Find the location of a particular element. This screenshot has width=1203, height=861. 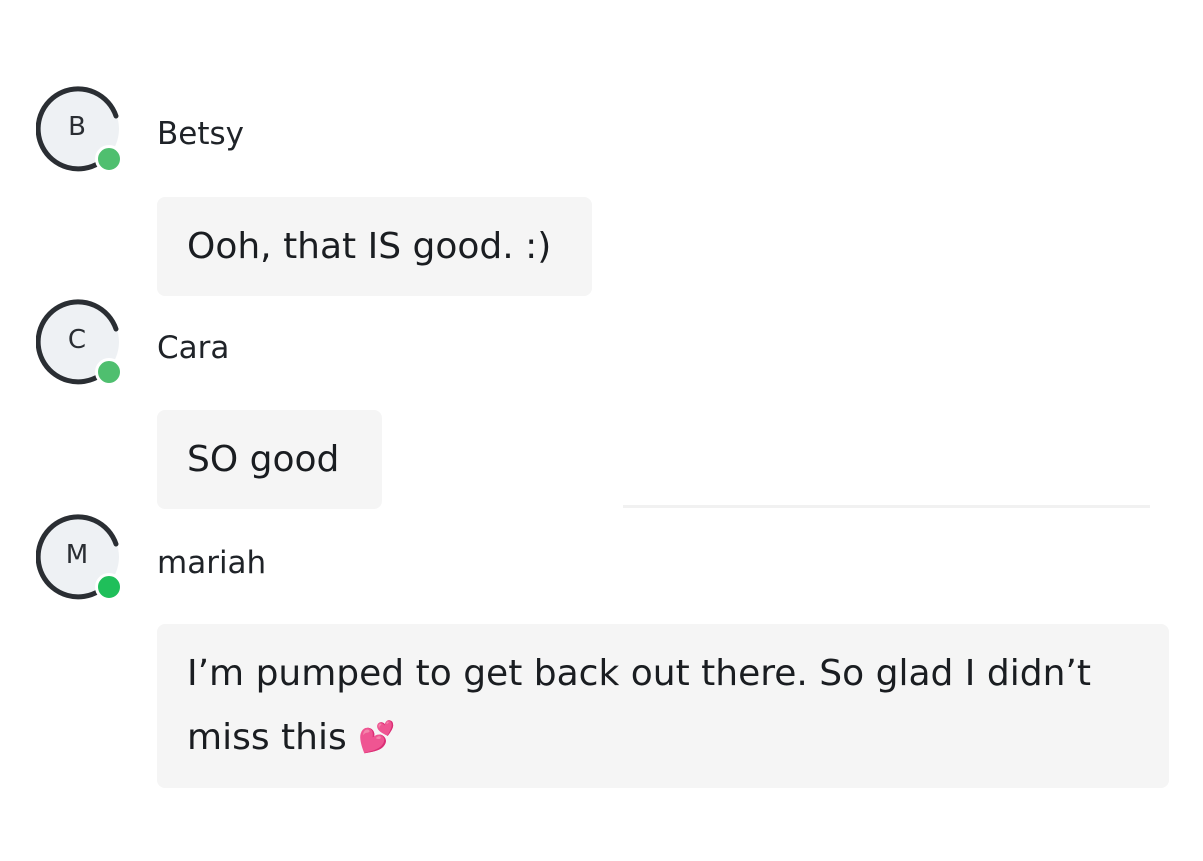

avatar: M is located at coordinates (79, 557).